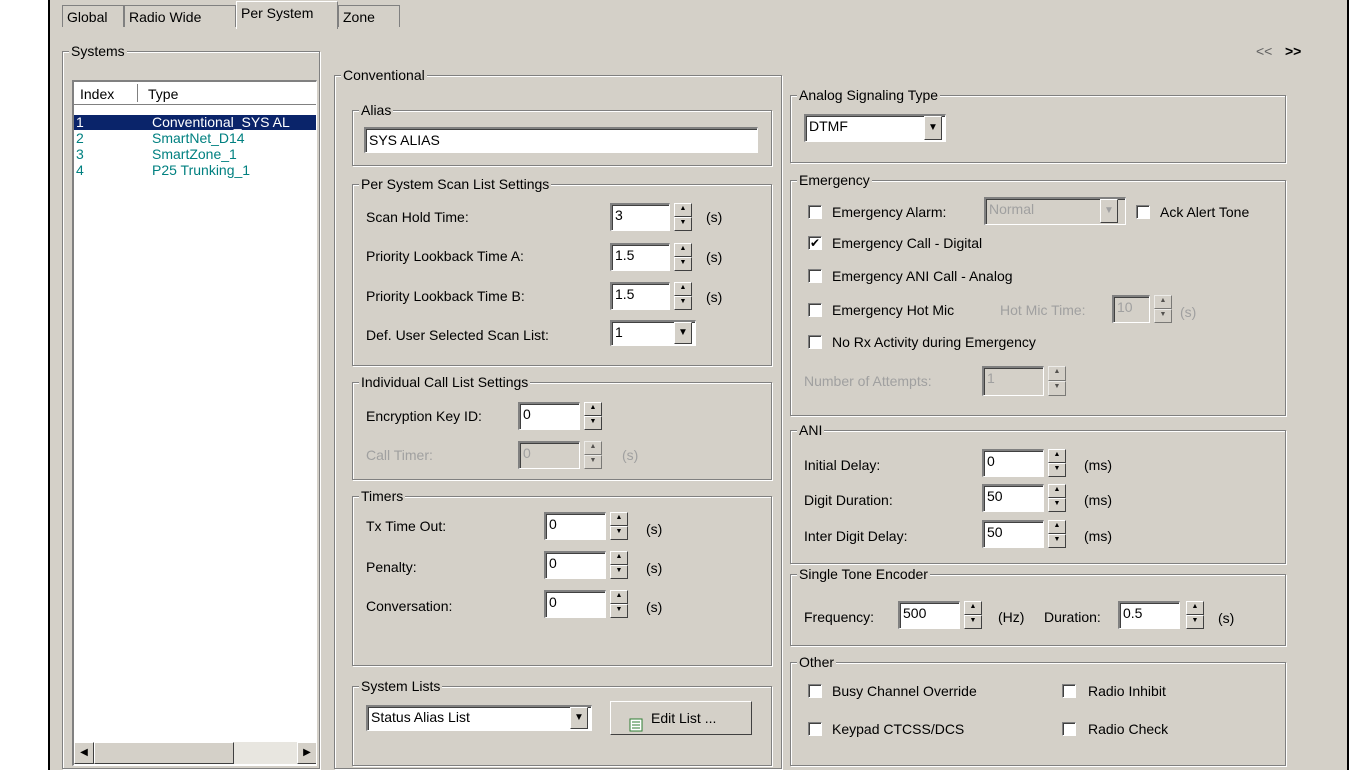  What do you see at coordinates (929, 615) in the screenshot?
I see `frequency-input: 500` at bounding box center [929, 615].